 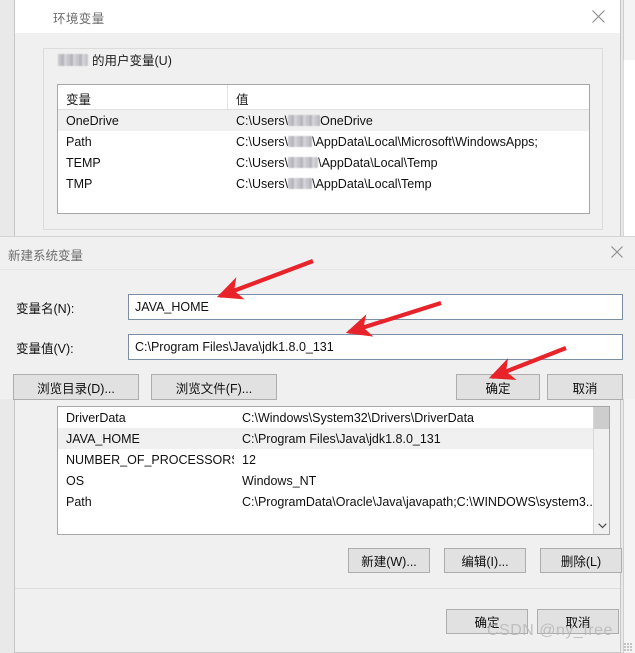 What do you see at coordinates (317, 16) in the screenshot?
I see `window-titlebar: 环境变量` at bounding box center [317, 16].